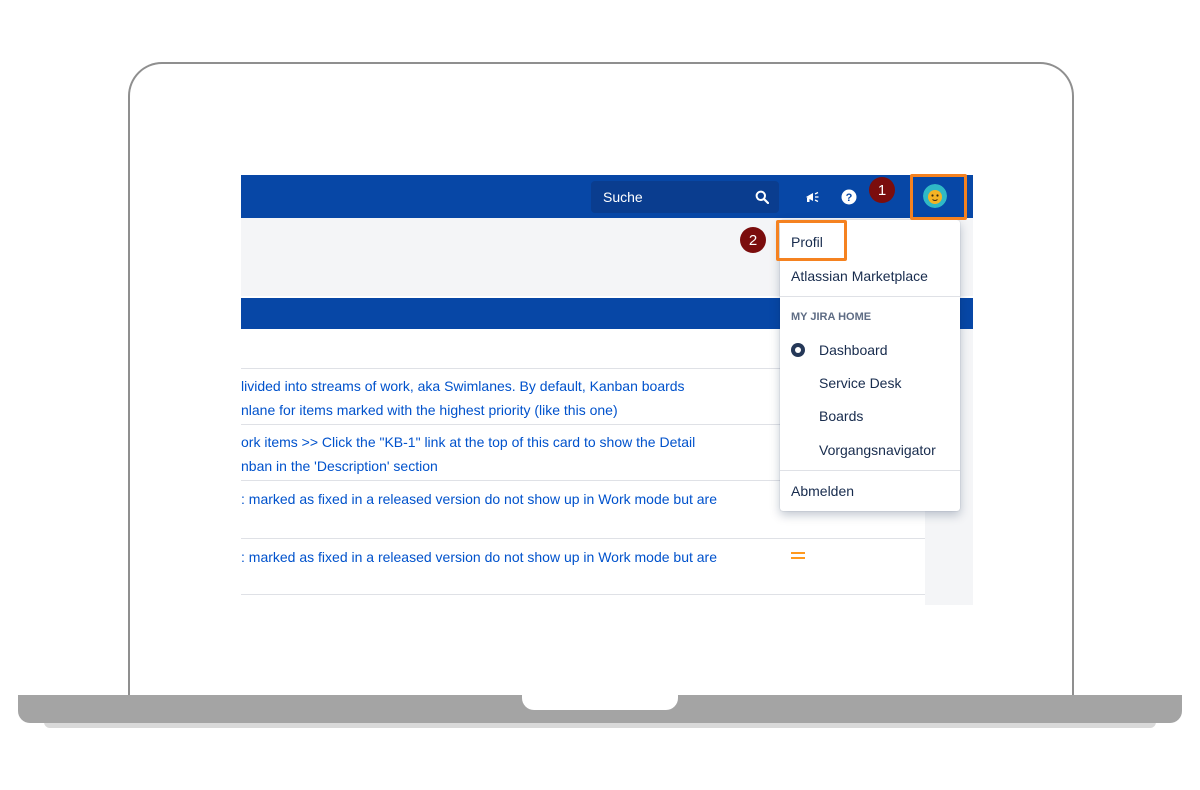  Describe the element at coordinates (666, 197) in the screenshot. I see `search-input` at that location.